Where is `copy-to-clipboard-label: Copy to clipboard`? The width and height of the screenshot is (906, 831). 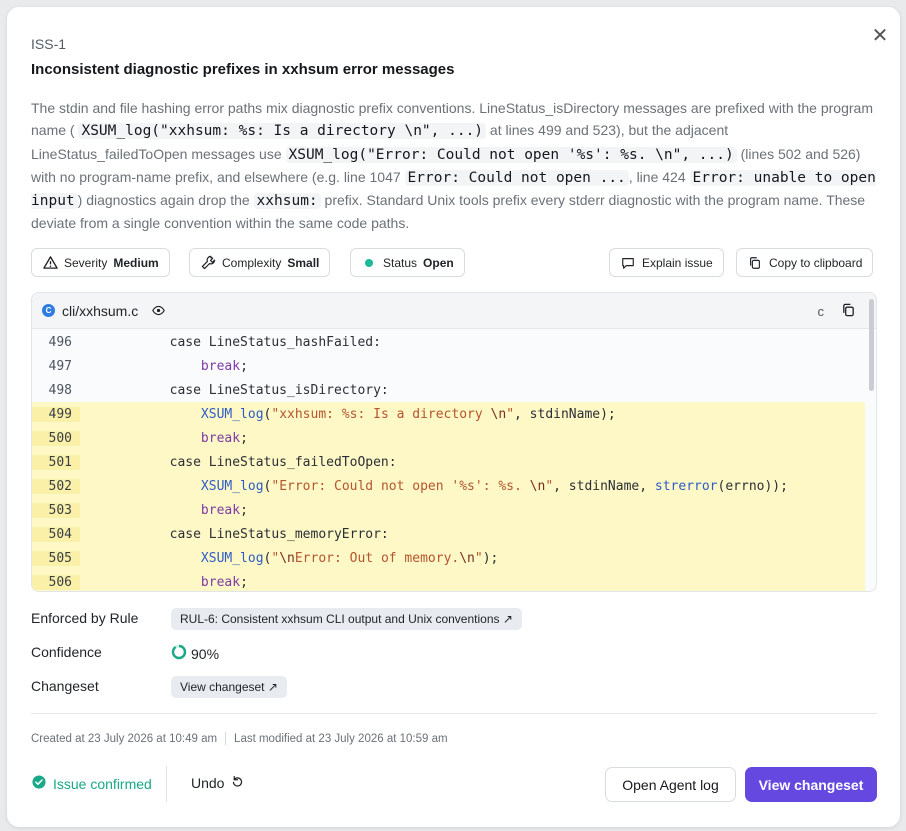
copy-to-clipboard-label: Copy to clipboard is located at coordinates (816, 262).